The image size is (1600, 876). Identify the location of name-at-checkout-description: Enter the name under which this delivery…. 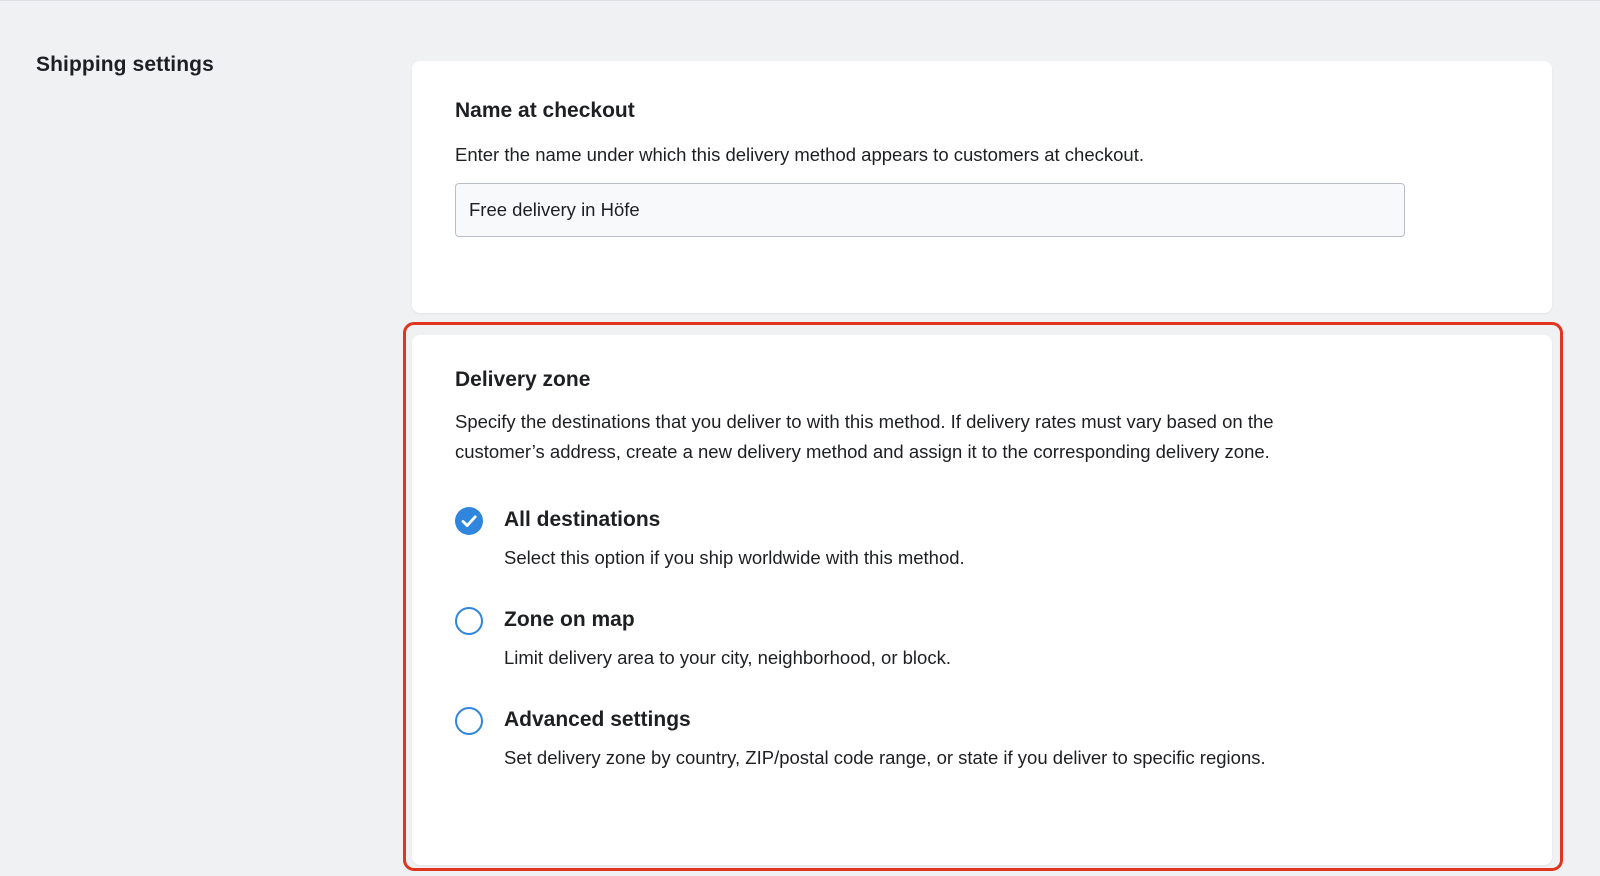
(799, 154).